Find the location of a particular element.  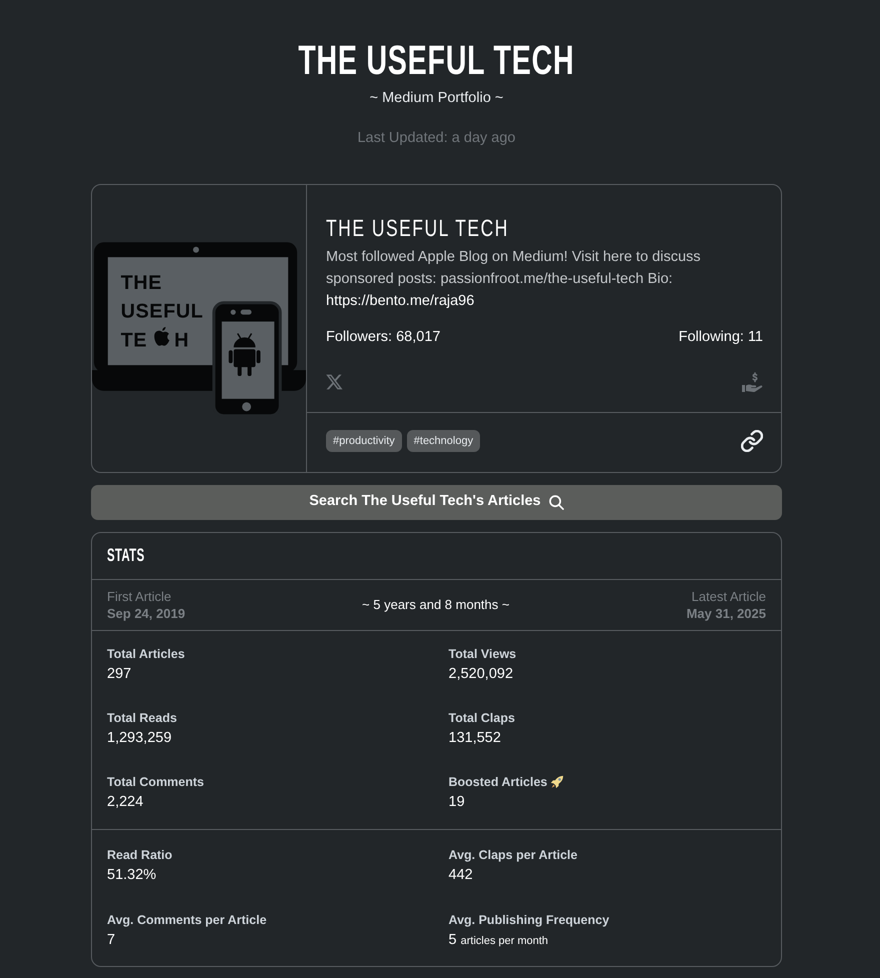

blog-description: Most followed Apple Blog on Medium! Visit here to discuss sponsored posts: passionfroot.me/the-useful-tech Bio: https://bento.me/raja96 is located at coordinates (514, 279).